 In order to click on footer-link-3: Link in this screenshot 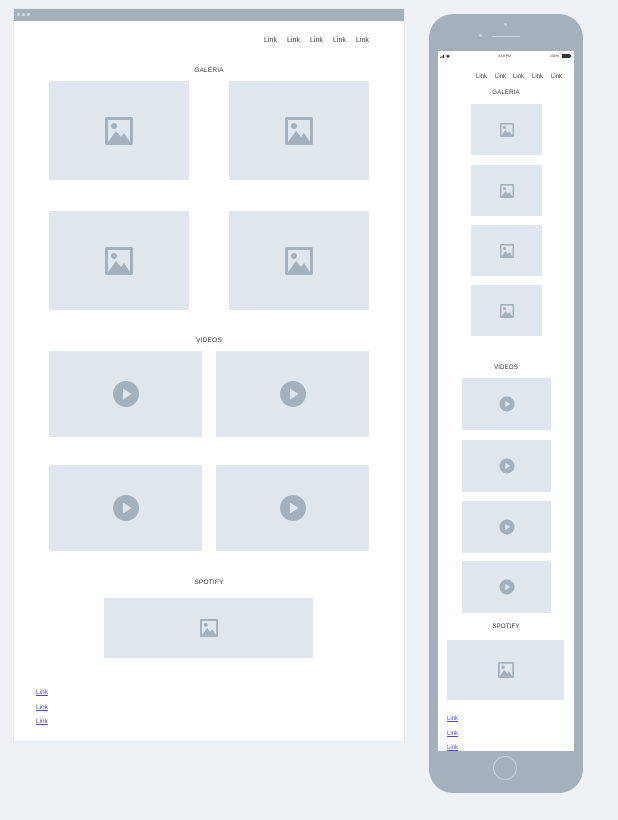, I will do `click(42, 721)`.